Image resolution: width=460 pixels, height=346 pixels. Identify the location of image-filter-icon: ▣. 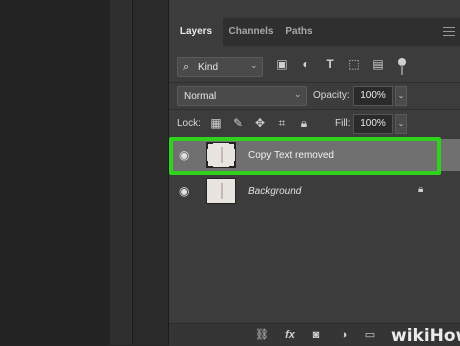
(282, 64).